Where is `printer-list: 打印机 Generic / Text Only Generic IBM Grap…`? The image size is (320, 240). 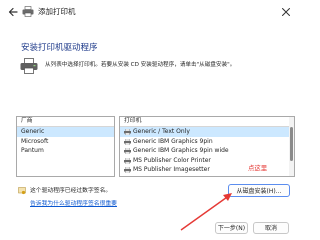
printer-list: 打印机 Generic / Text Only Generic IBM Grap… is located at coordinates (207, 146).